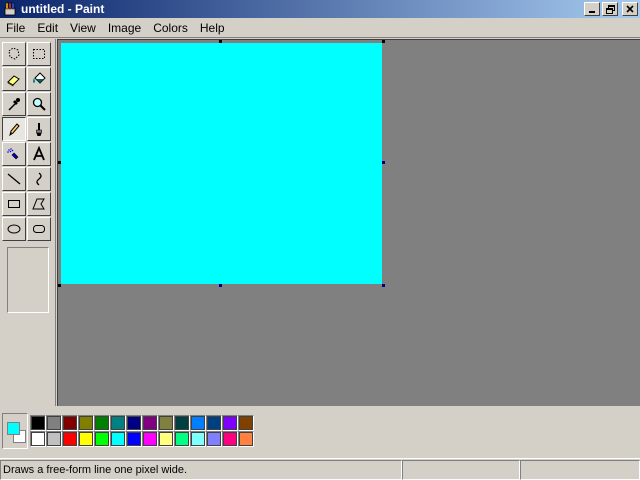 Image resolution: width=640 pixels, height=480 pixels. I want to click on restore-icon, so click(610, 9).